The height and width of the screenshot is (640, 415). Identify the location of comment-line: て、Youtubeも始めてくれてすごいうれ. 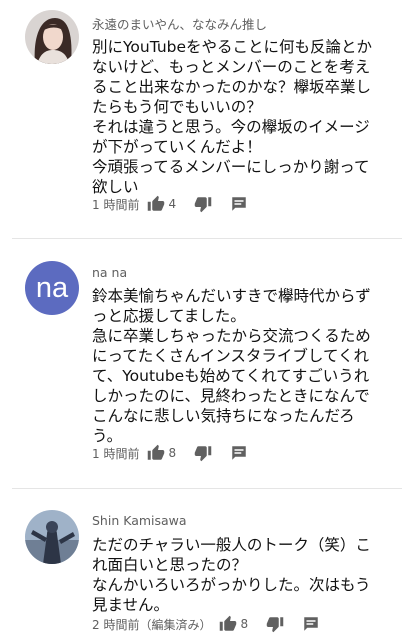
(231, 376).